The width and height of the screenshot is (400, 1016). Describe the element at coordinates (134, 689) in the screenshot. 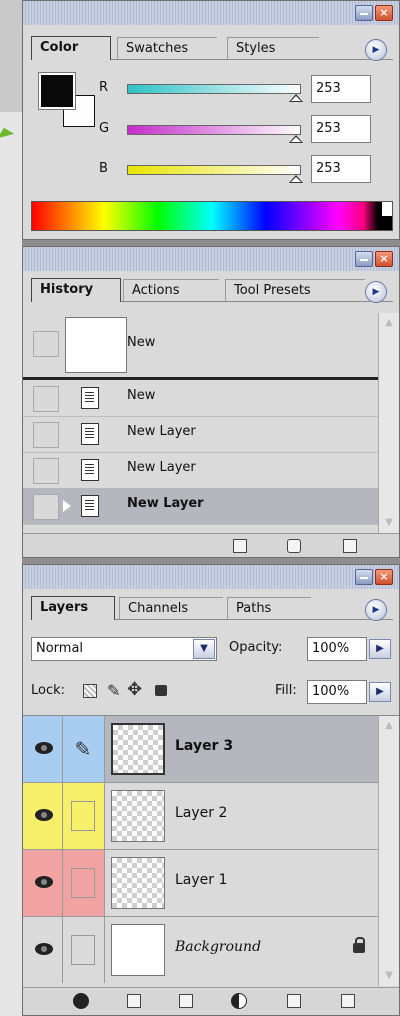

I see `lock-move-icon: ✥` at that location.